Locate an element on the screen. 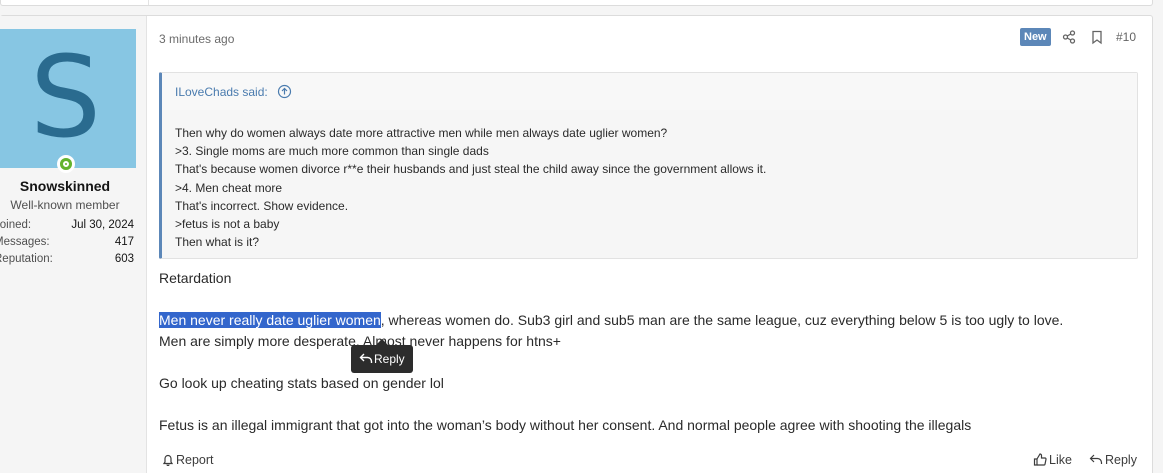 Image resolution: width=1163 pixels, height=473 pixels. stat-label: Reputation: is located at coordinates (26, 259).